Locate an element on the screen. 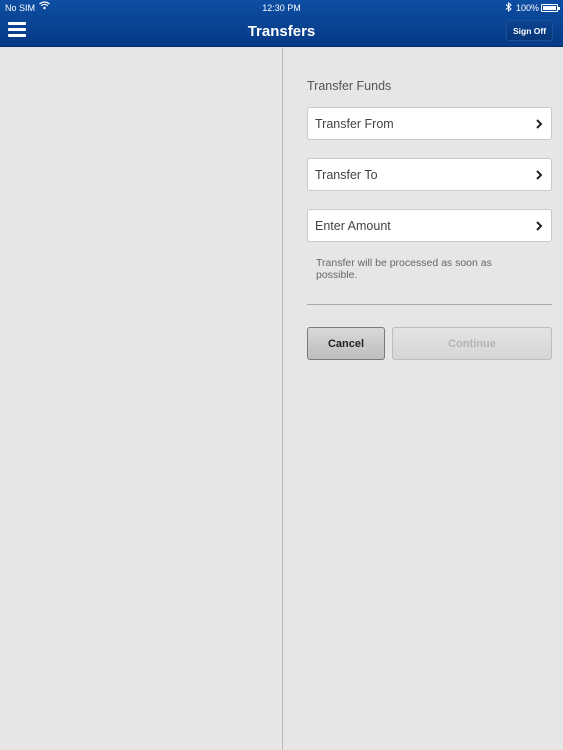  cancel-button: Cancel is located at coordinates (346, 343).